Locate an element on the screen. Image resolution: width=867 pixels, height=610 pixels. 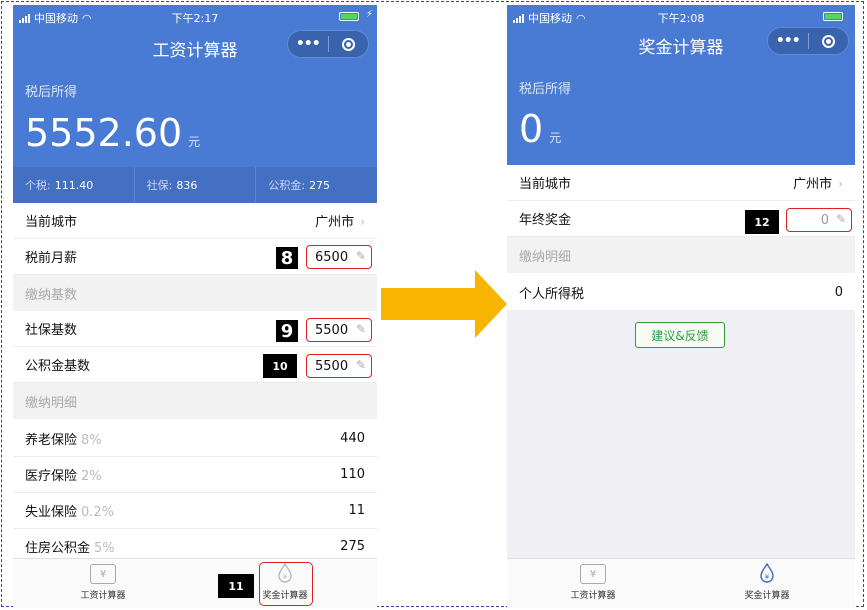
base-section-header: 缴纳基数 is located at coordinates (195, 293).